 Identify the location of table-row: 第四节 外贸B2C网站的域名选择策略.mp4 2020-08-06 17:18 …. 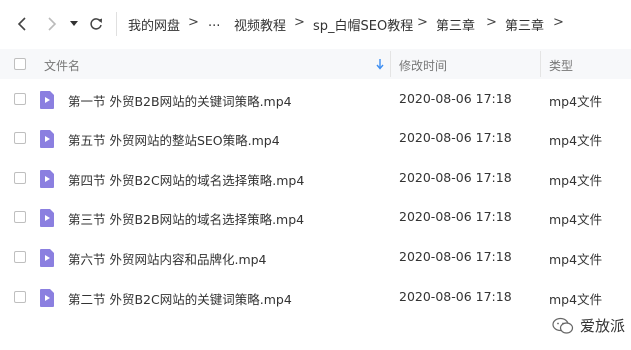
(315, 179).